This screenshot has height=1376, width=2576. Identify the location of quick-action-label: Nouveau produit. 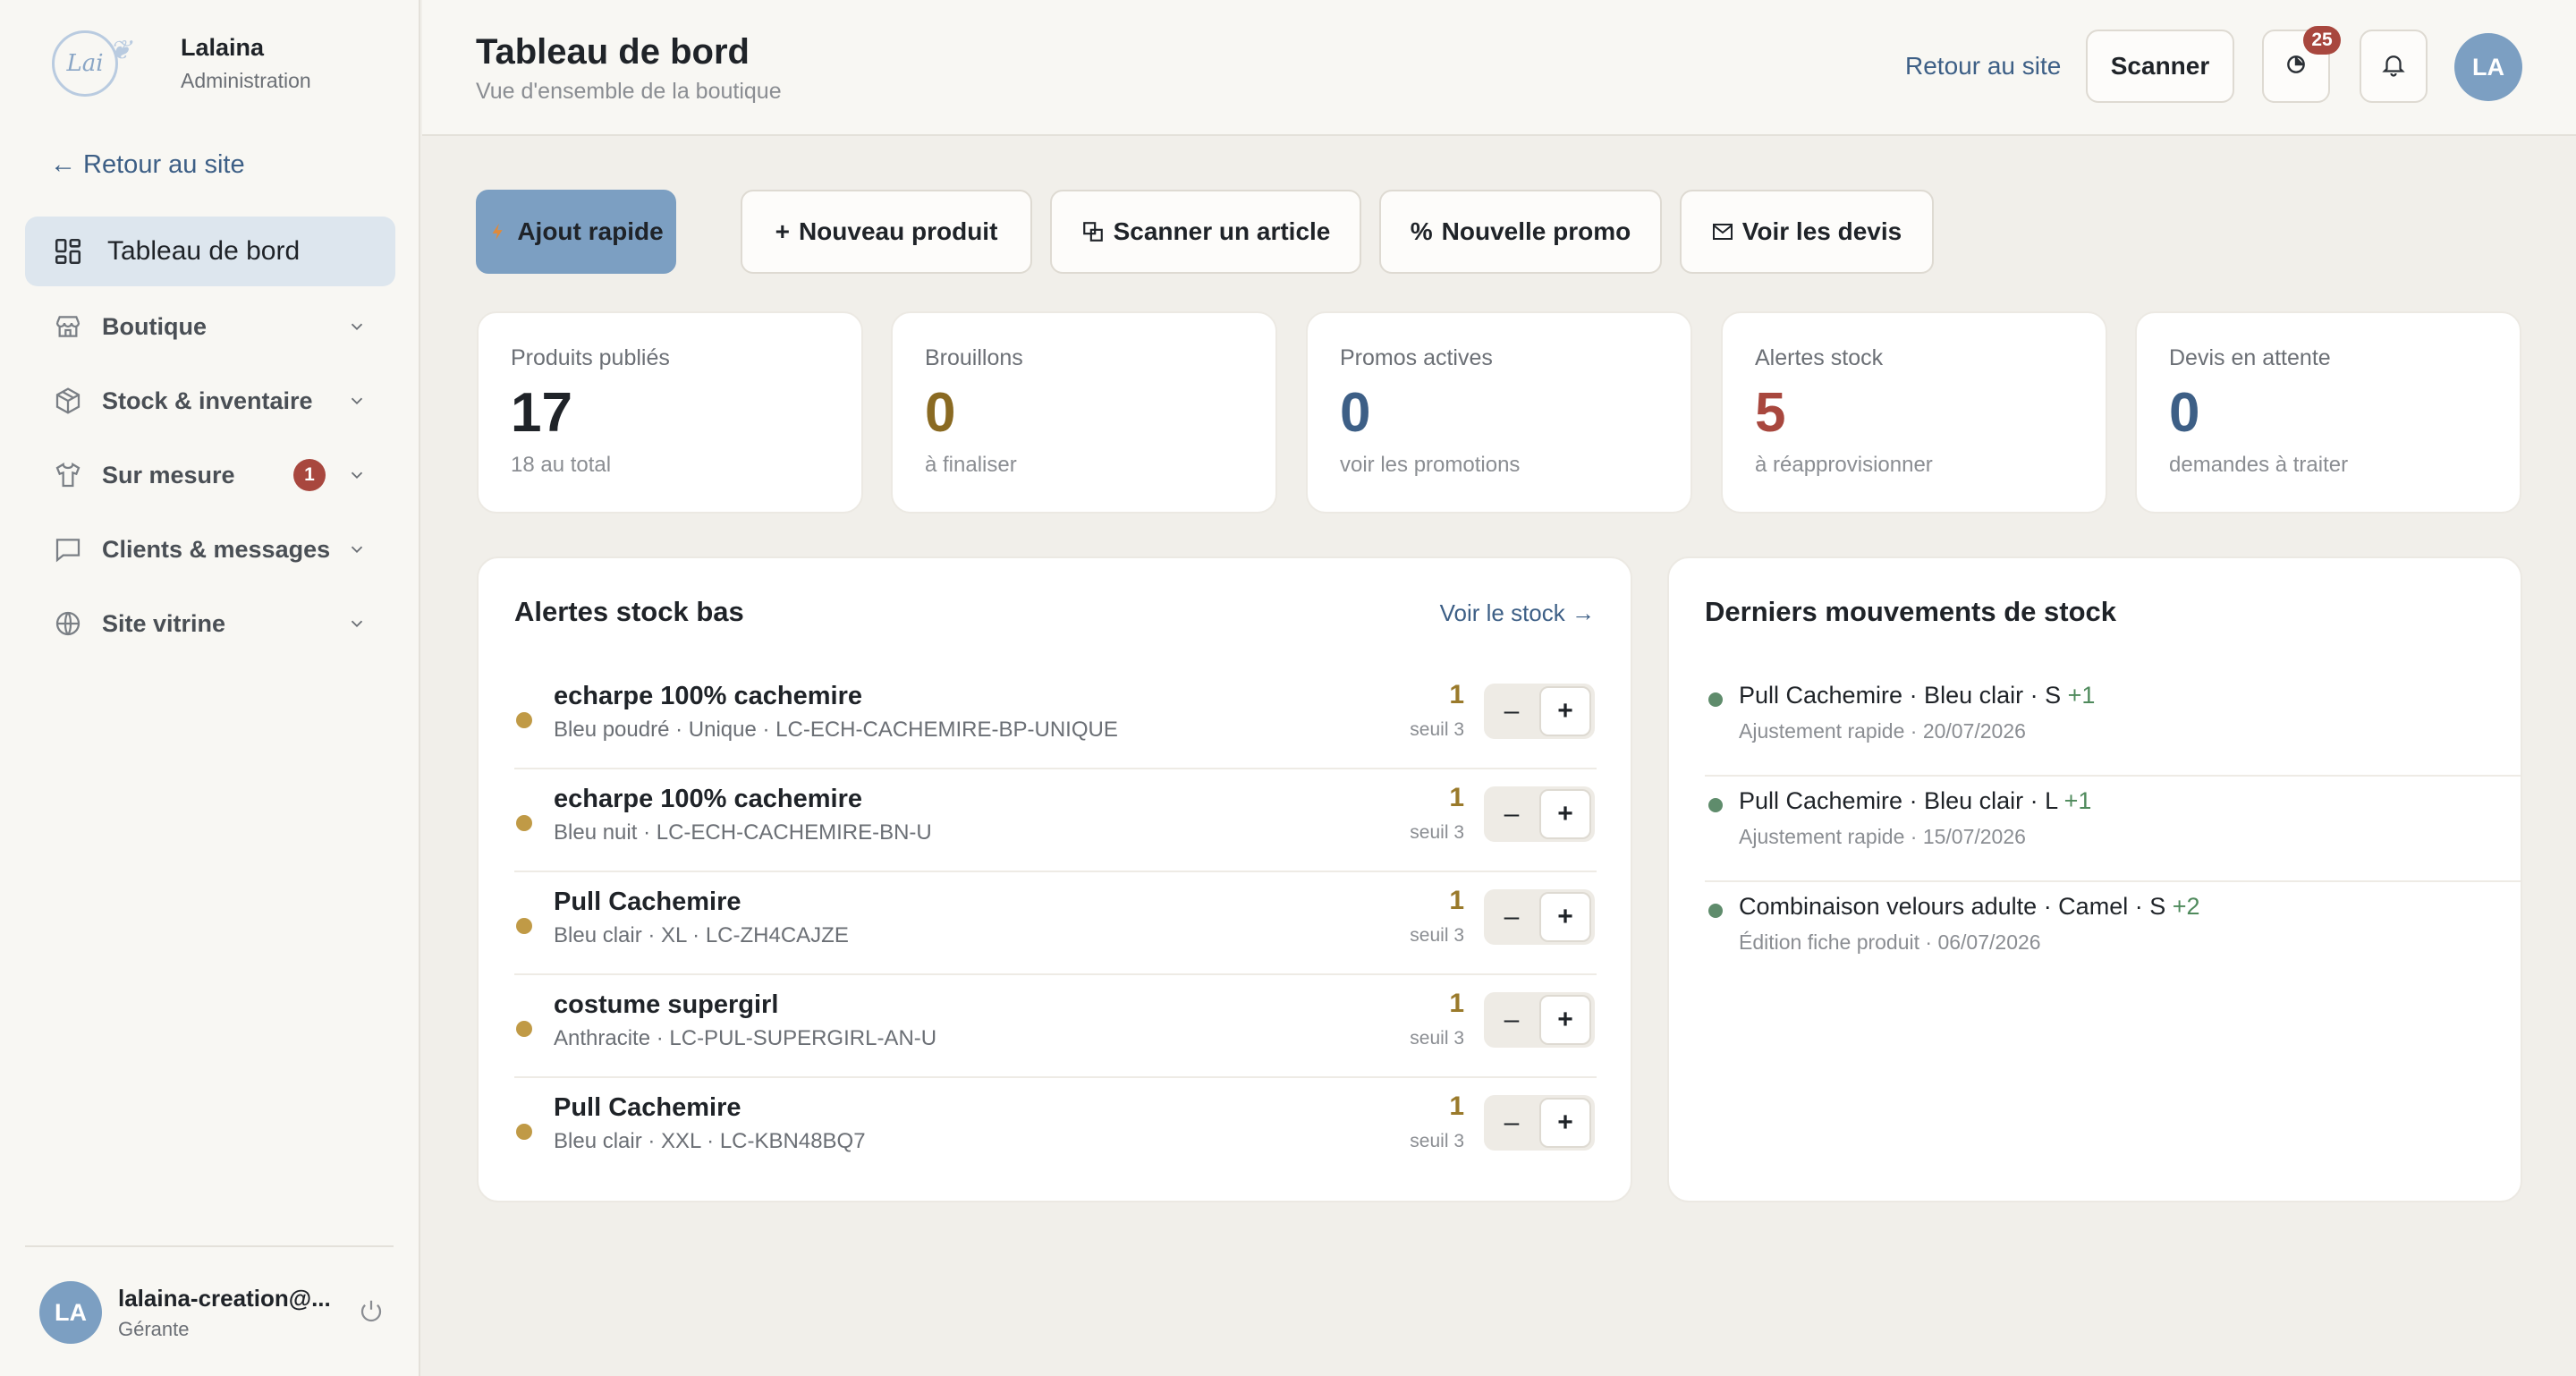
(898, 231).